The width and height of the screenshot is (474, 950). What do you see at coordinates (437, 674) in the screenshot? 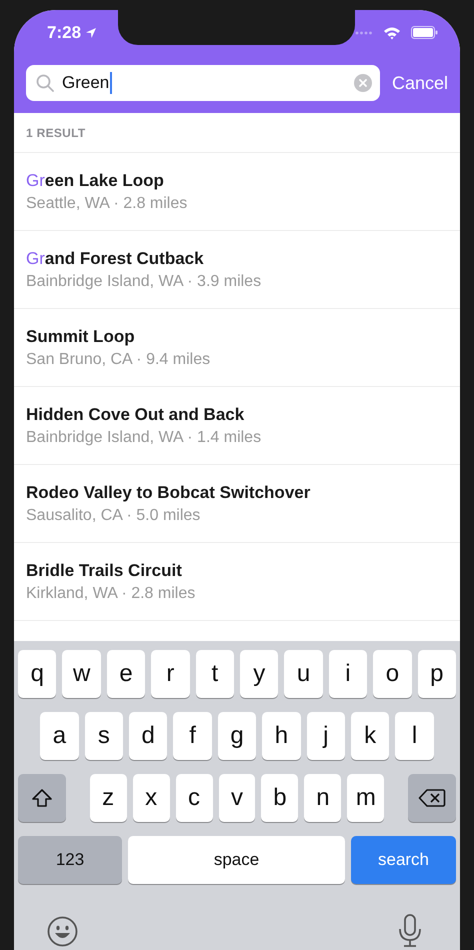
I see `letter-key: p` at bounding box center [437, 674].